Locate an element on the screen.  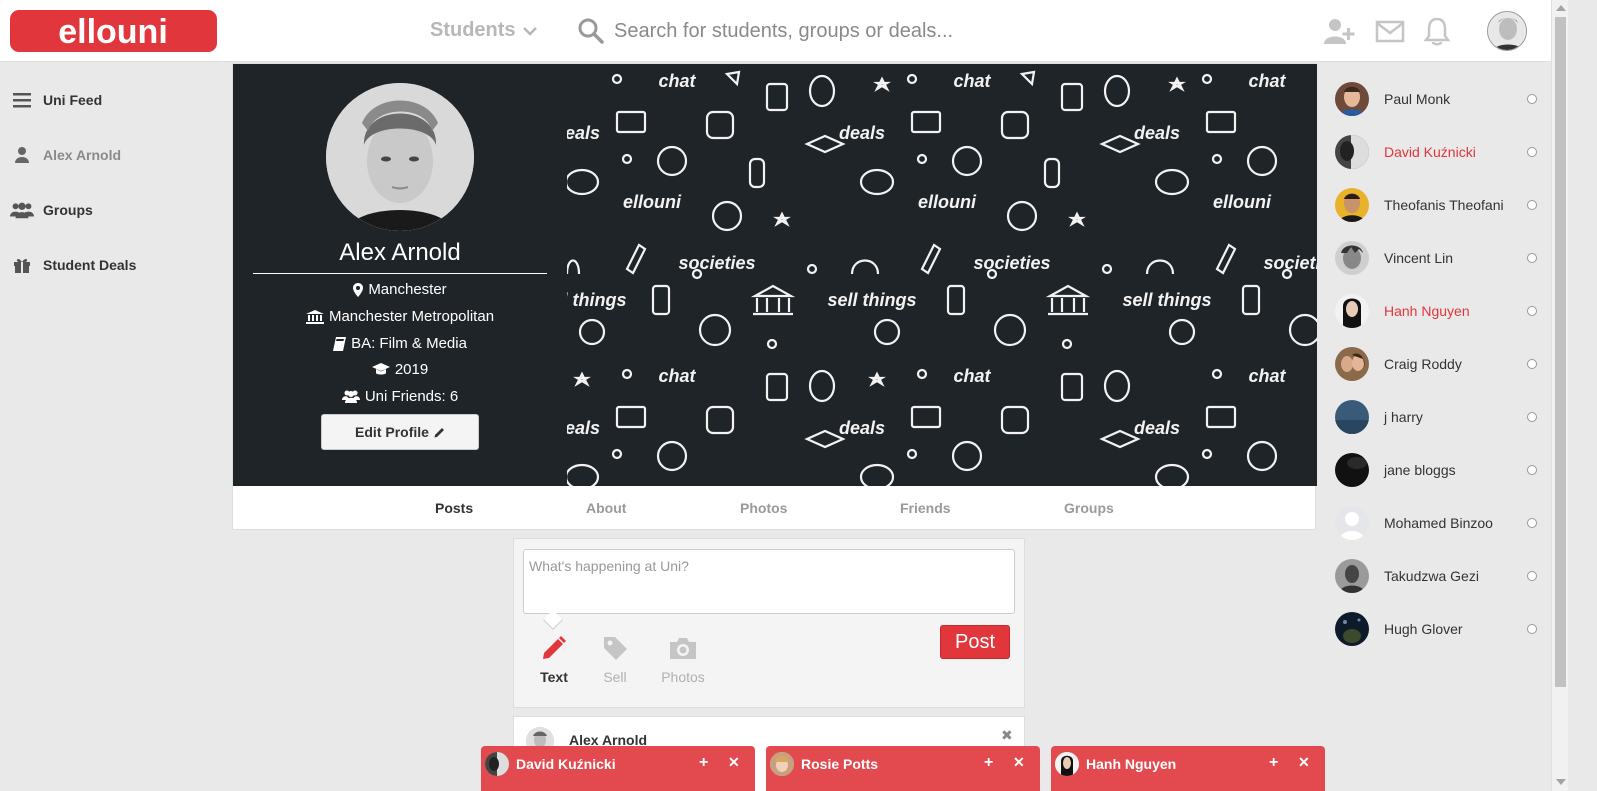
chat-name: Hanh Nguyen is located at coordinates (1131, 764).